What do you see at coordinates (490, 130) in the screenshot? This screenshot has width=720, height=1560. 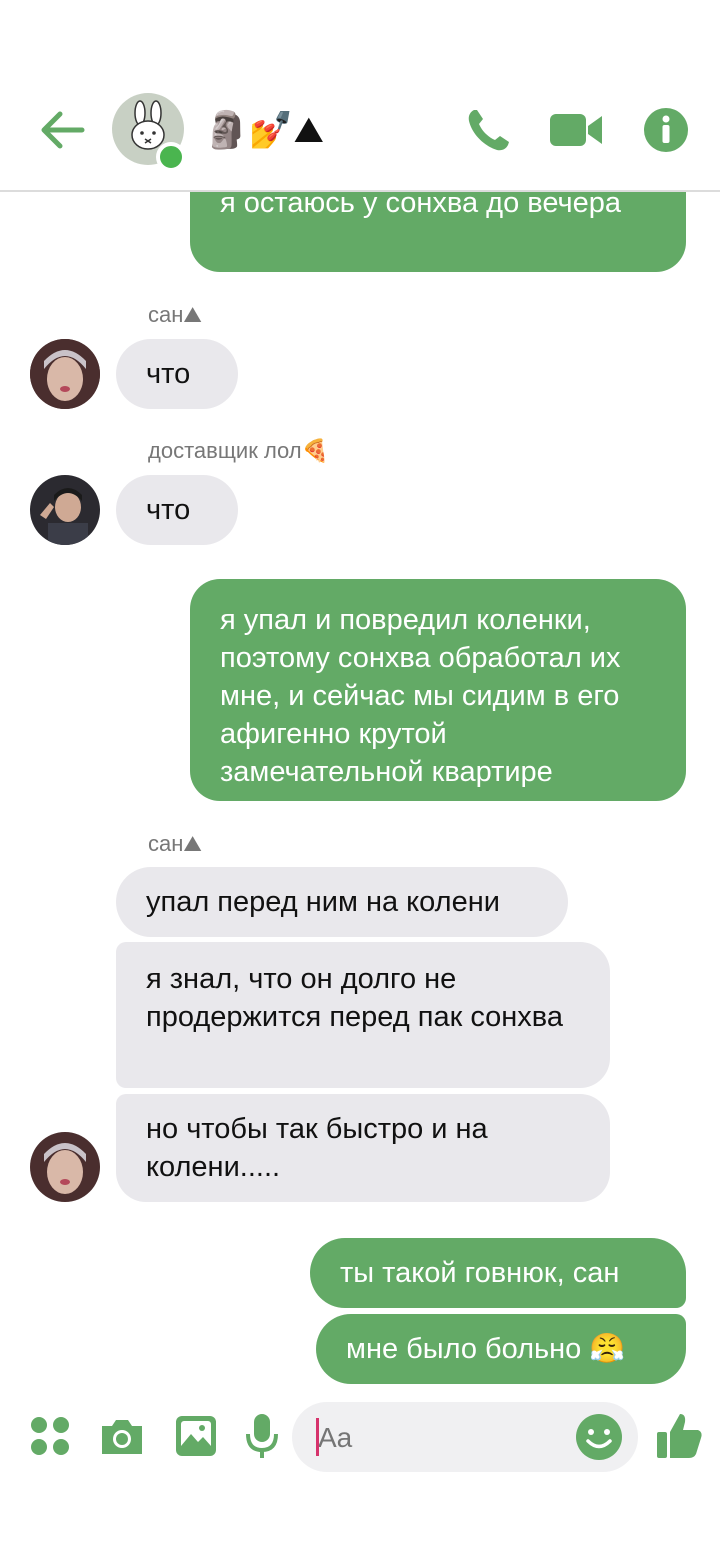 I see `phone-icon` at bounding box center [490, 130].